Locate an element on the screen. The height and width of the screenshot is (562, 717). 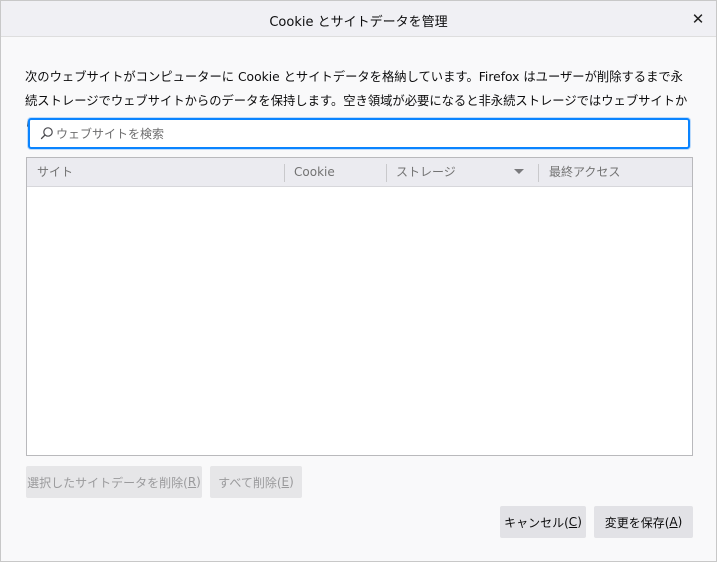
dialog-title: Cookie とサイトデータを管理 is located at coordinates (358, 22).